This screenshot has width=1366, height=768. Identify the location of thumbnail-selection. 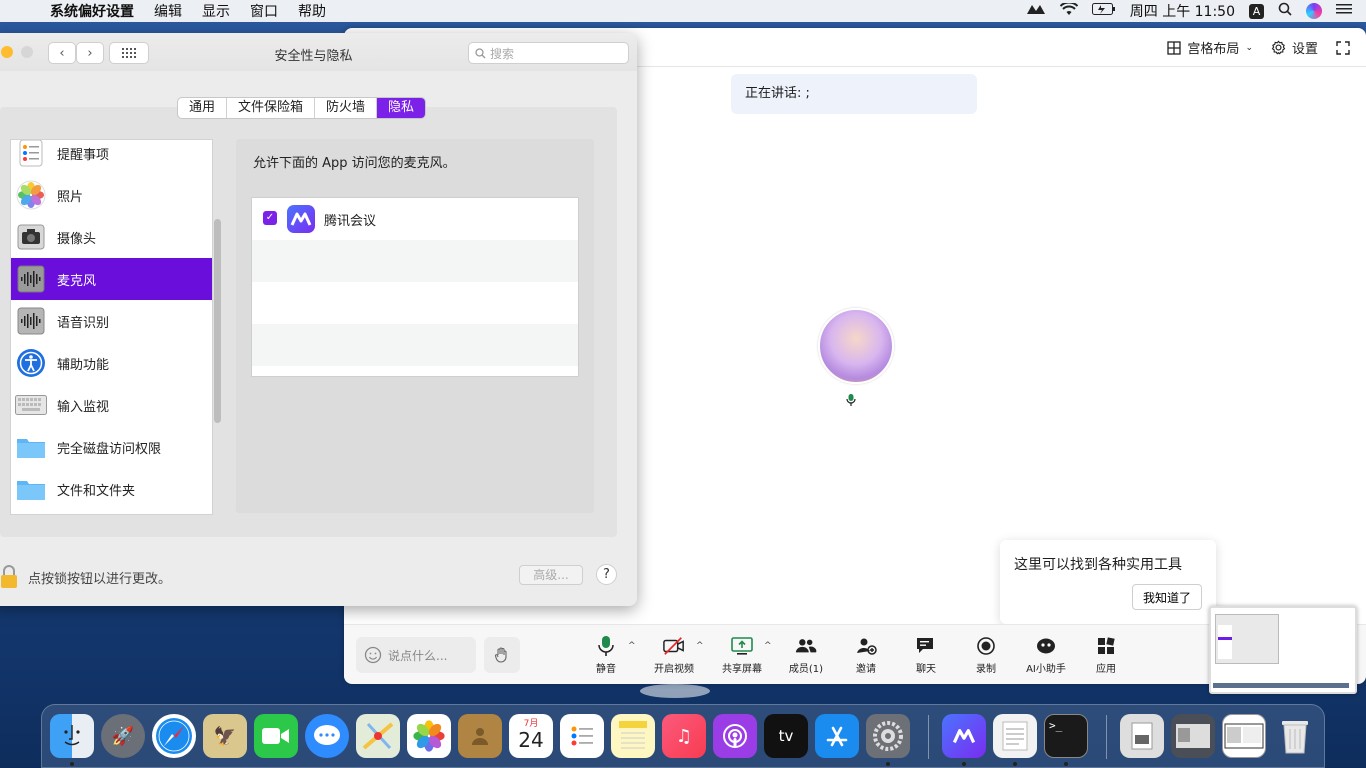
(1225, 638).